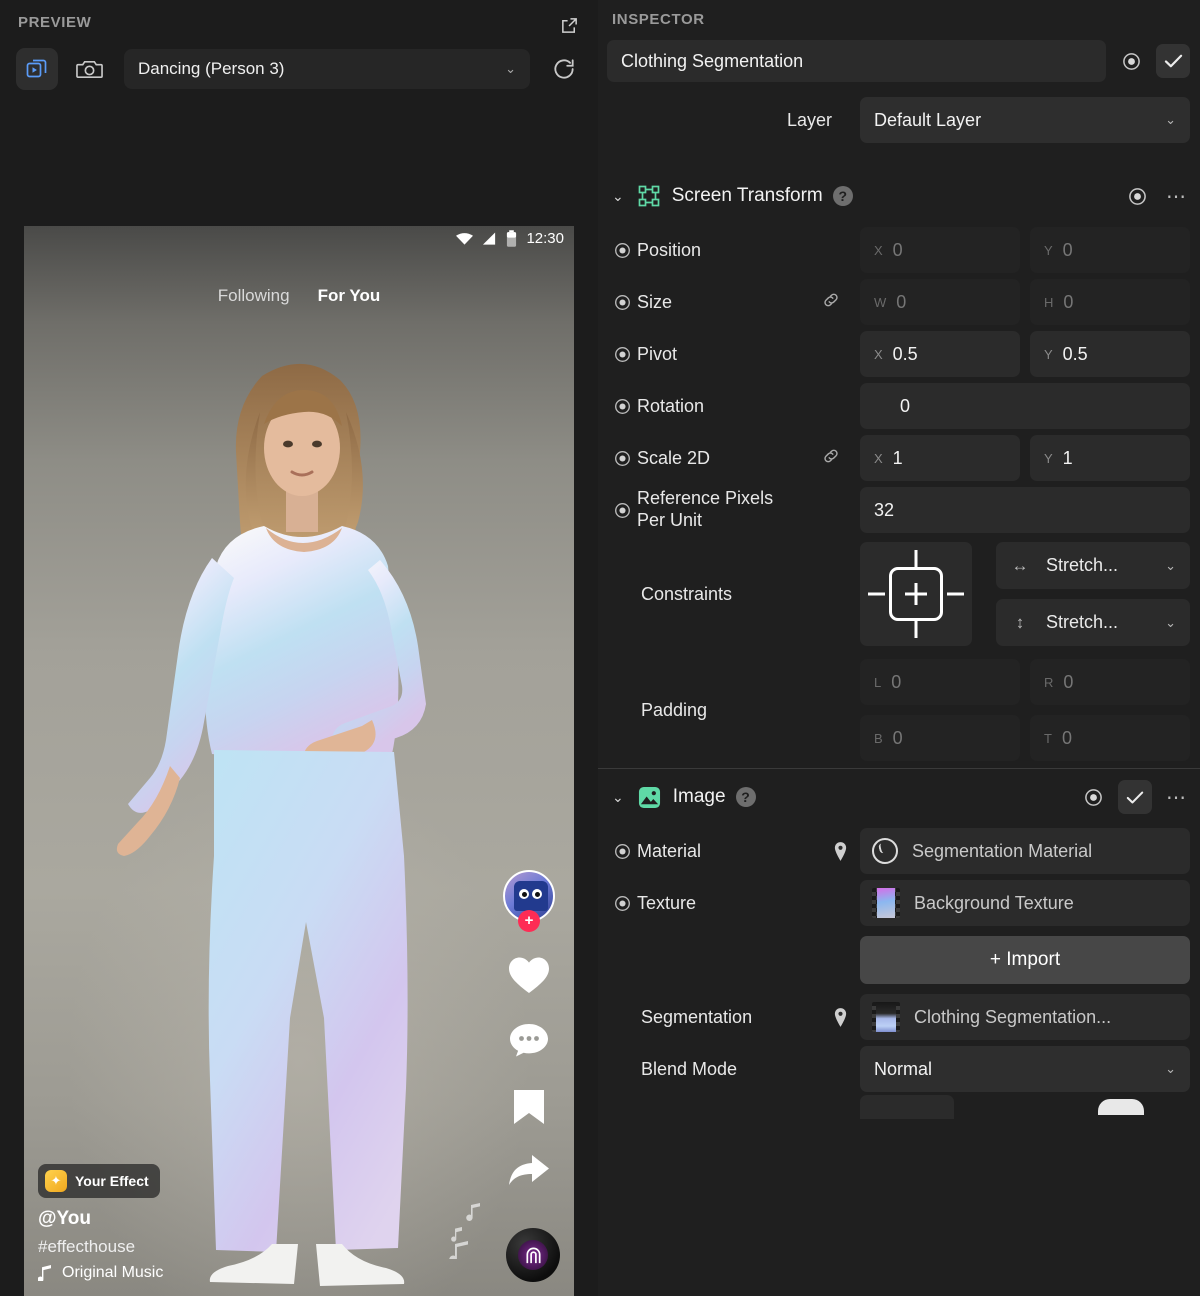  I want to click on size-w-input: W 0, so click(940, 302).